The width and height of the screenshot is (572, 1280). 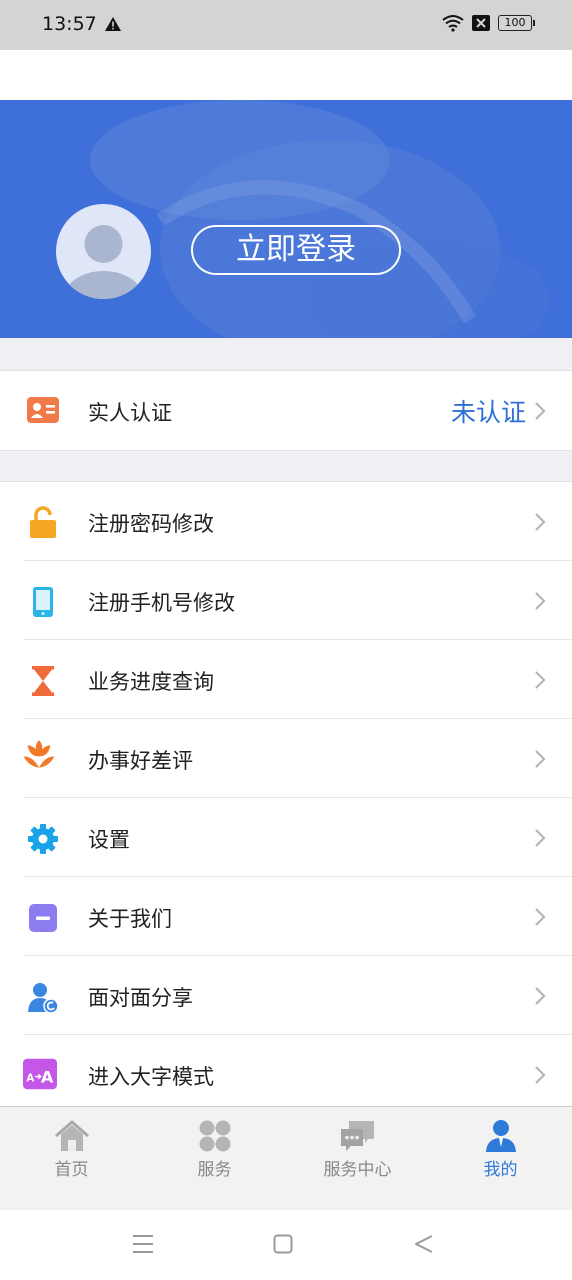 I want to click on login-button: 立即登录, so click(x=296, y=250).